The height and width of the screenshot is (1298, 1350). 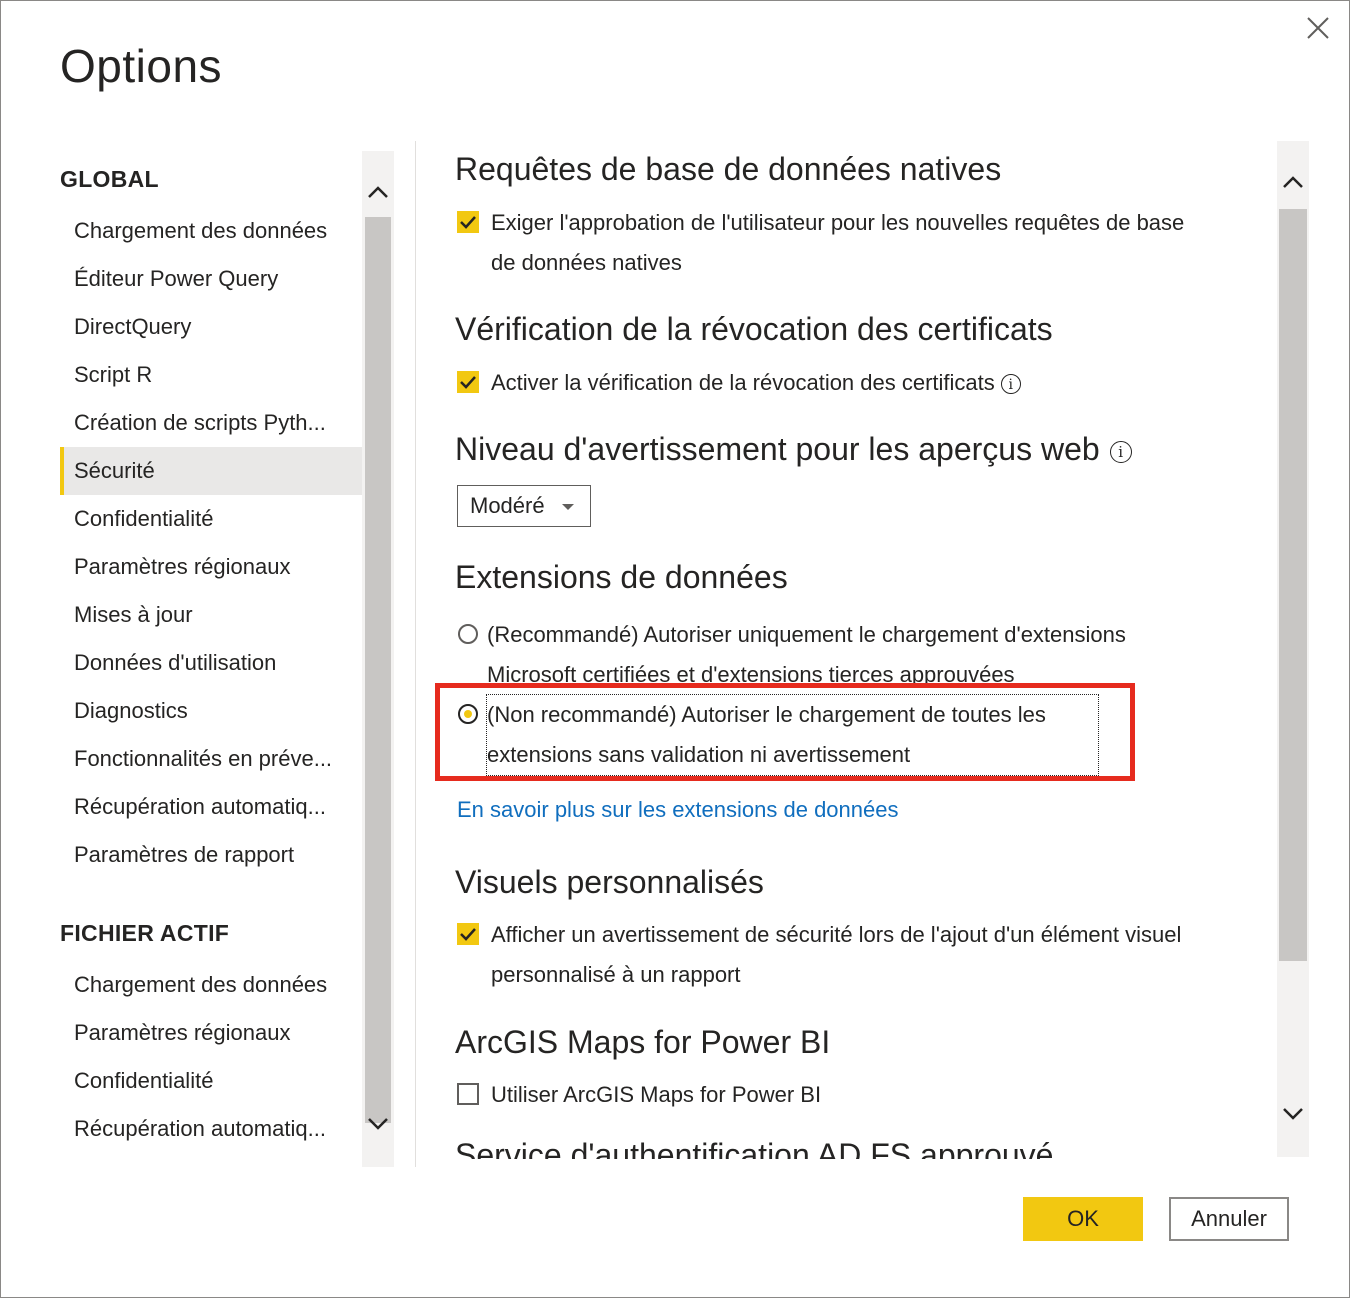 What do you see at coordinates (468, 634) in the screenshot?
I see `radio-unselected-icon` at bounding box center [468, 634].